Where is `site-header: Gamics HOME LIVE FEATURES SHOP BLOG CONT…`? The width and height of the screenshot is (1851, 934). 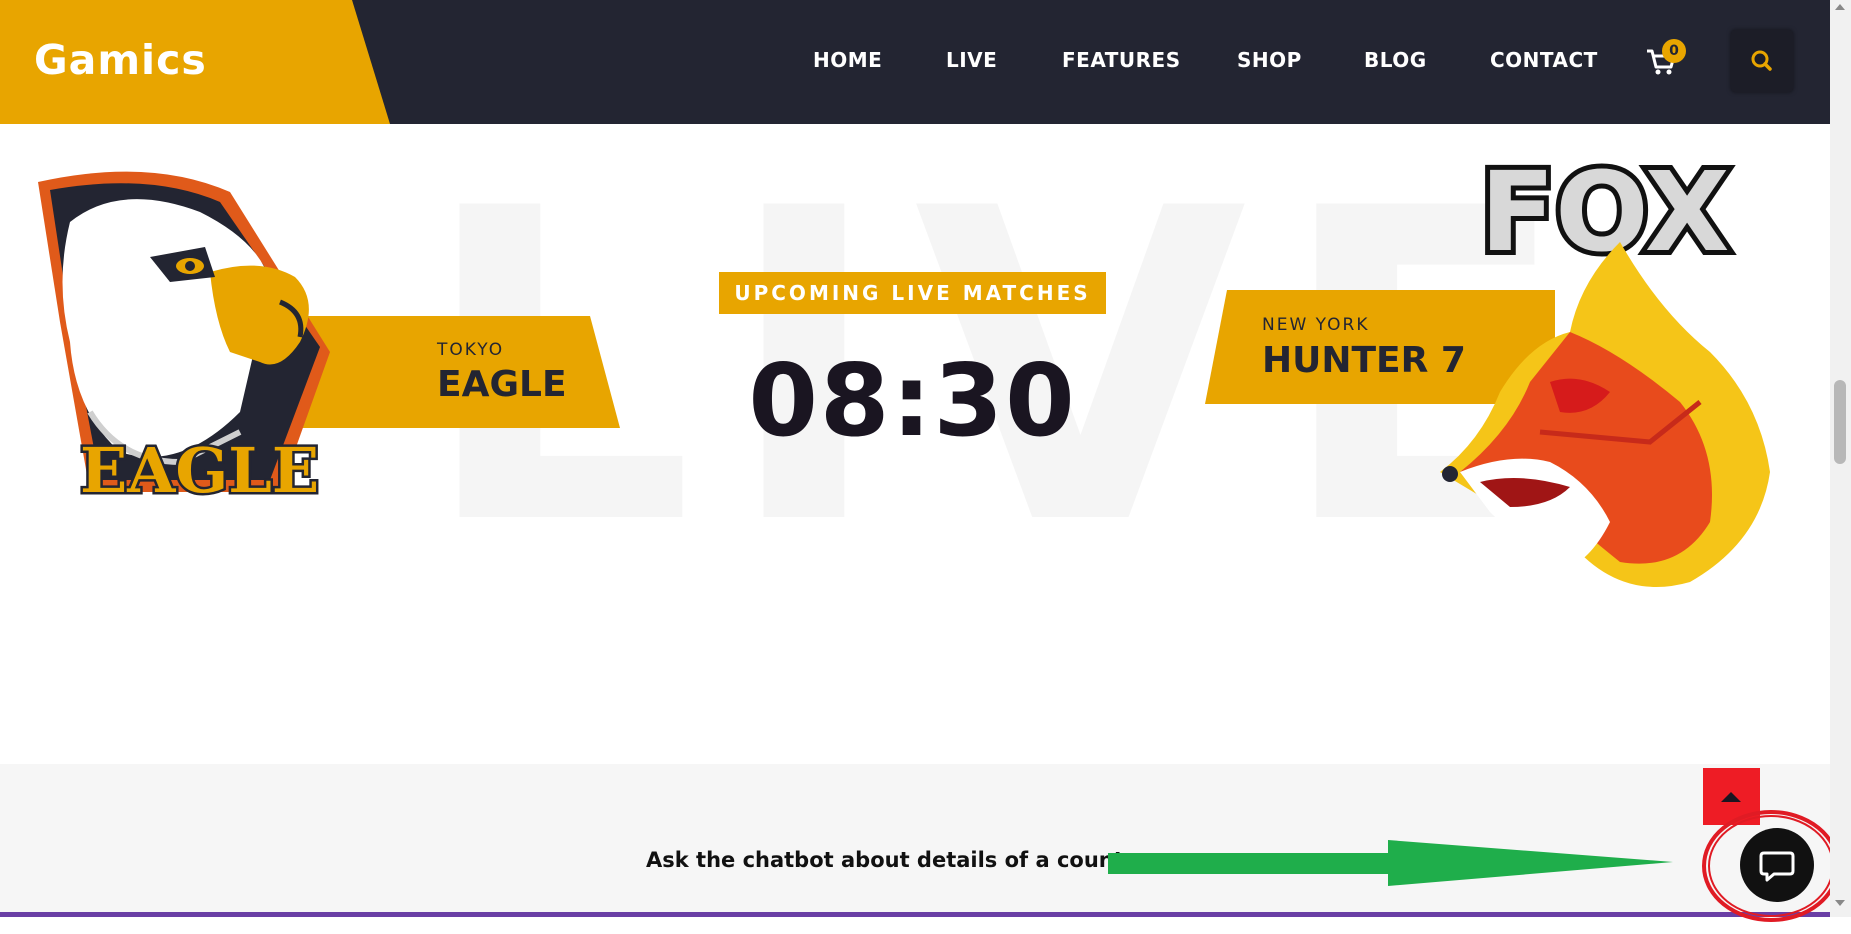
site-header: Gamics HOME LIVE FEATURES SHOP BLOG CONT… is located at coordinates (915, 62).